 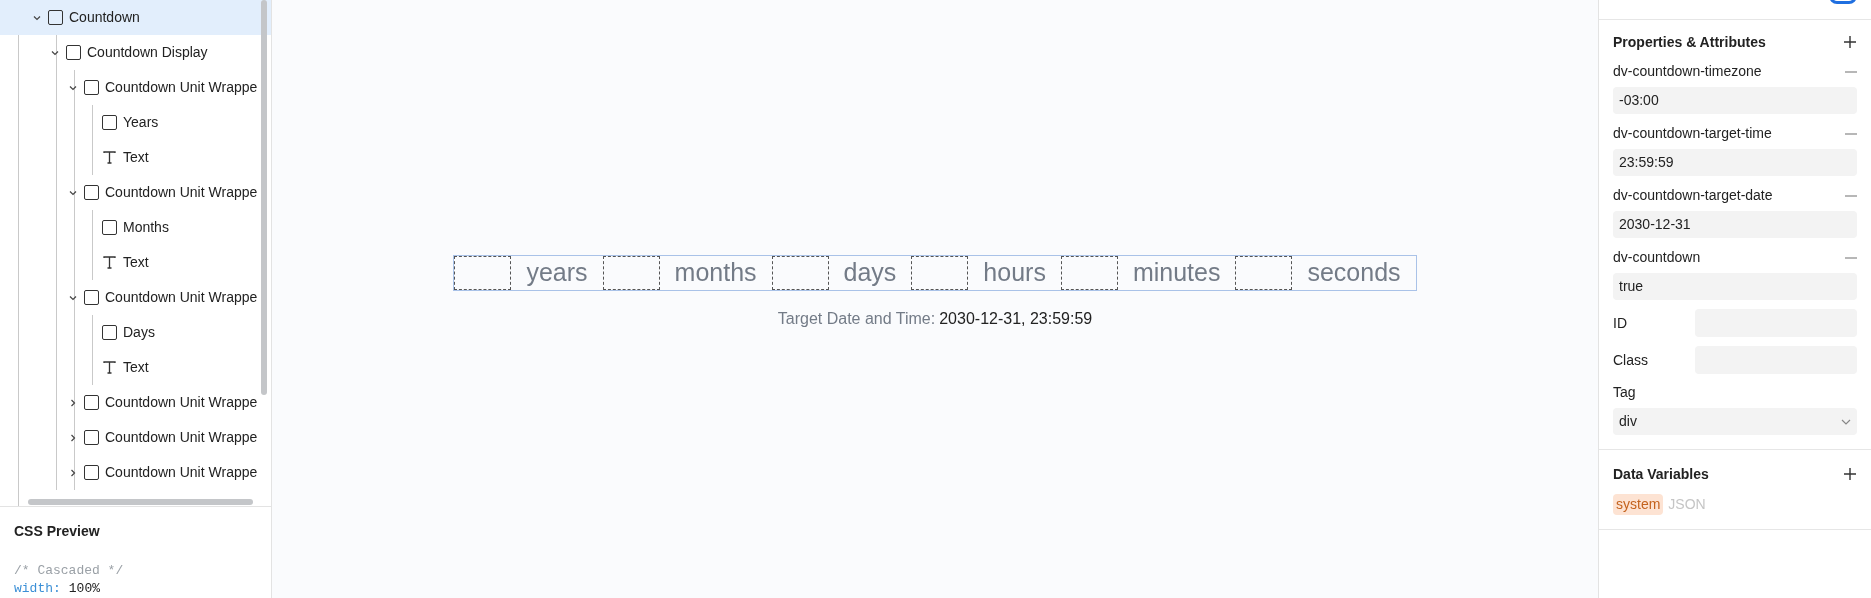 I want to click on chevron-down-icon, so click(x=1846, y=421).